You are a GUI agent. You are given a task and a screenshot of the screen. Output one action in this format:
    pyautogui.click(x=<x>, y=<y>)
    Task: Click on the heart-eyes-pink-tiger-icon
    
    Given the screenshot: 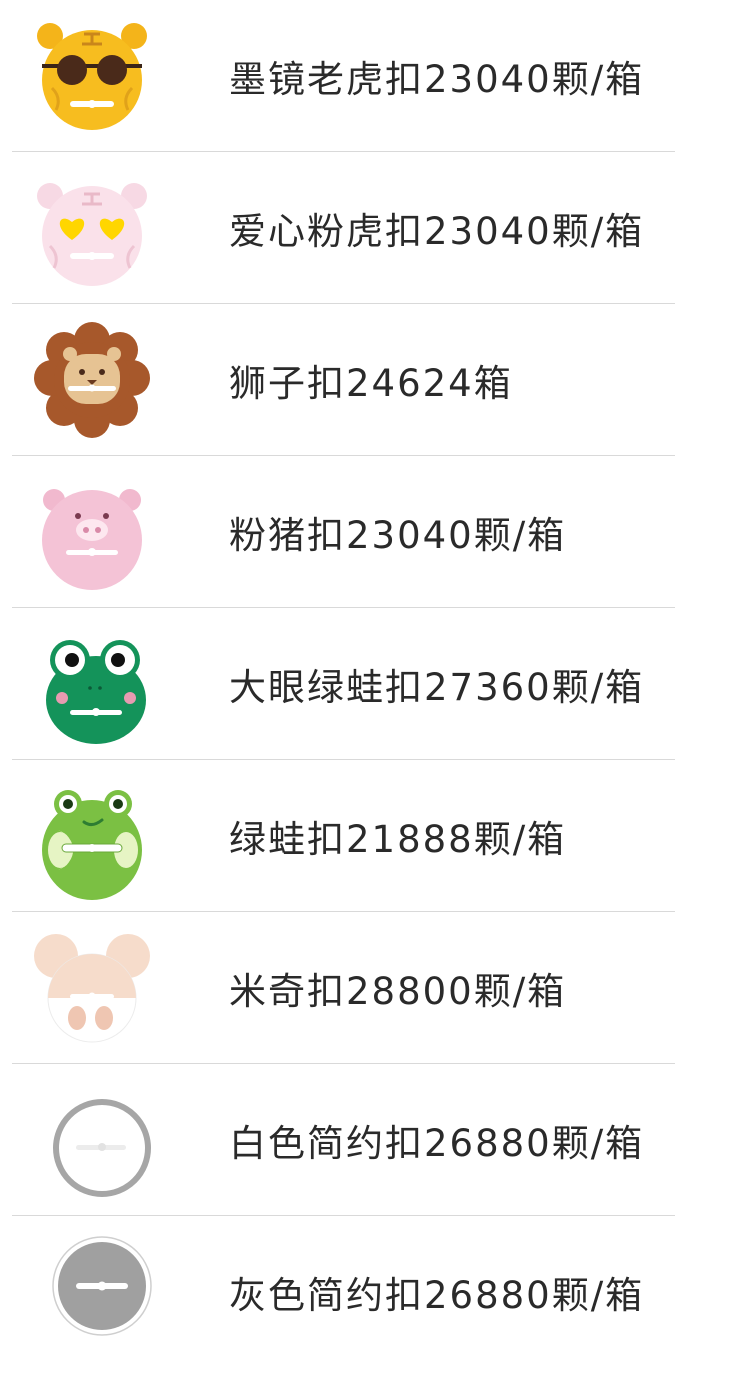 What is the action you would take?
    pyautogui.click(x=92, y=230)
    